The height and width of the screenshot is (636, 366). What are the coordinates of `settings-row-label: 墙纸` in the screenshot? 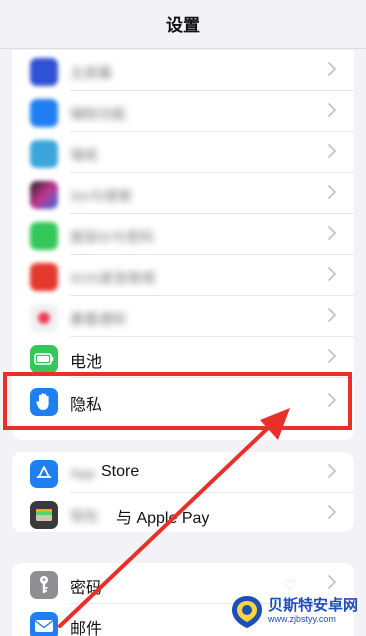 It's located at (84, 155).